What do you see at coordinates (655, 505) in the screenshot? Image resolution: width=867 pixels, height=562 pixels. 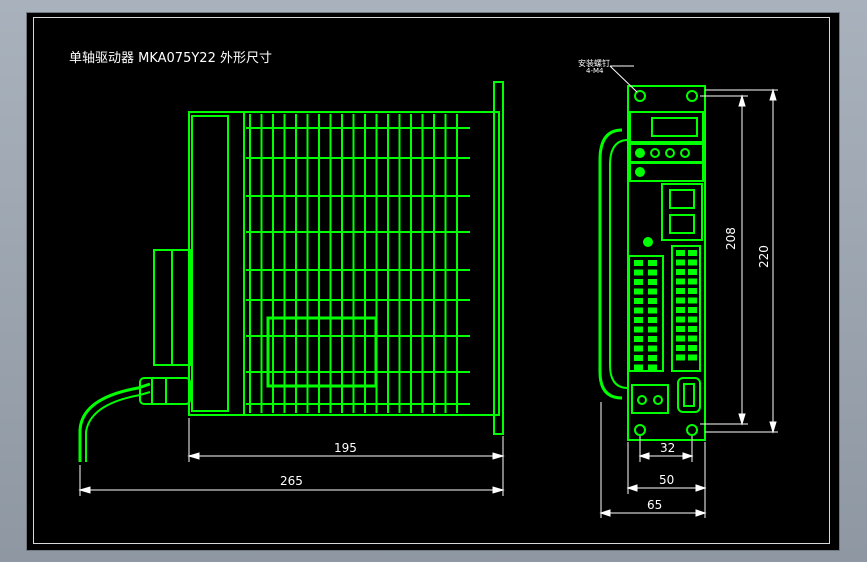 I see `dim-front-total-width: 65` at bounding box center [655, 505].